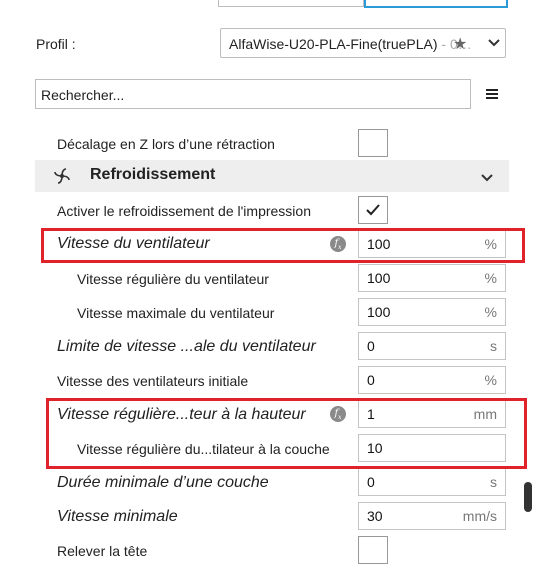  I want to click on fan-threshold-label: Limite de vitesse ...ale du ventilateur, so click(186, 346).